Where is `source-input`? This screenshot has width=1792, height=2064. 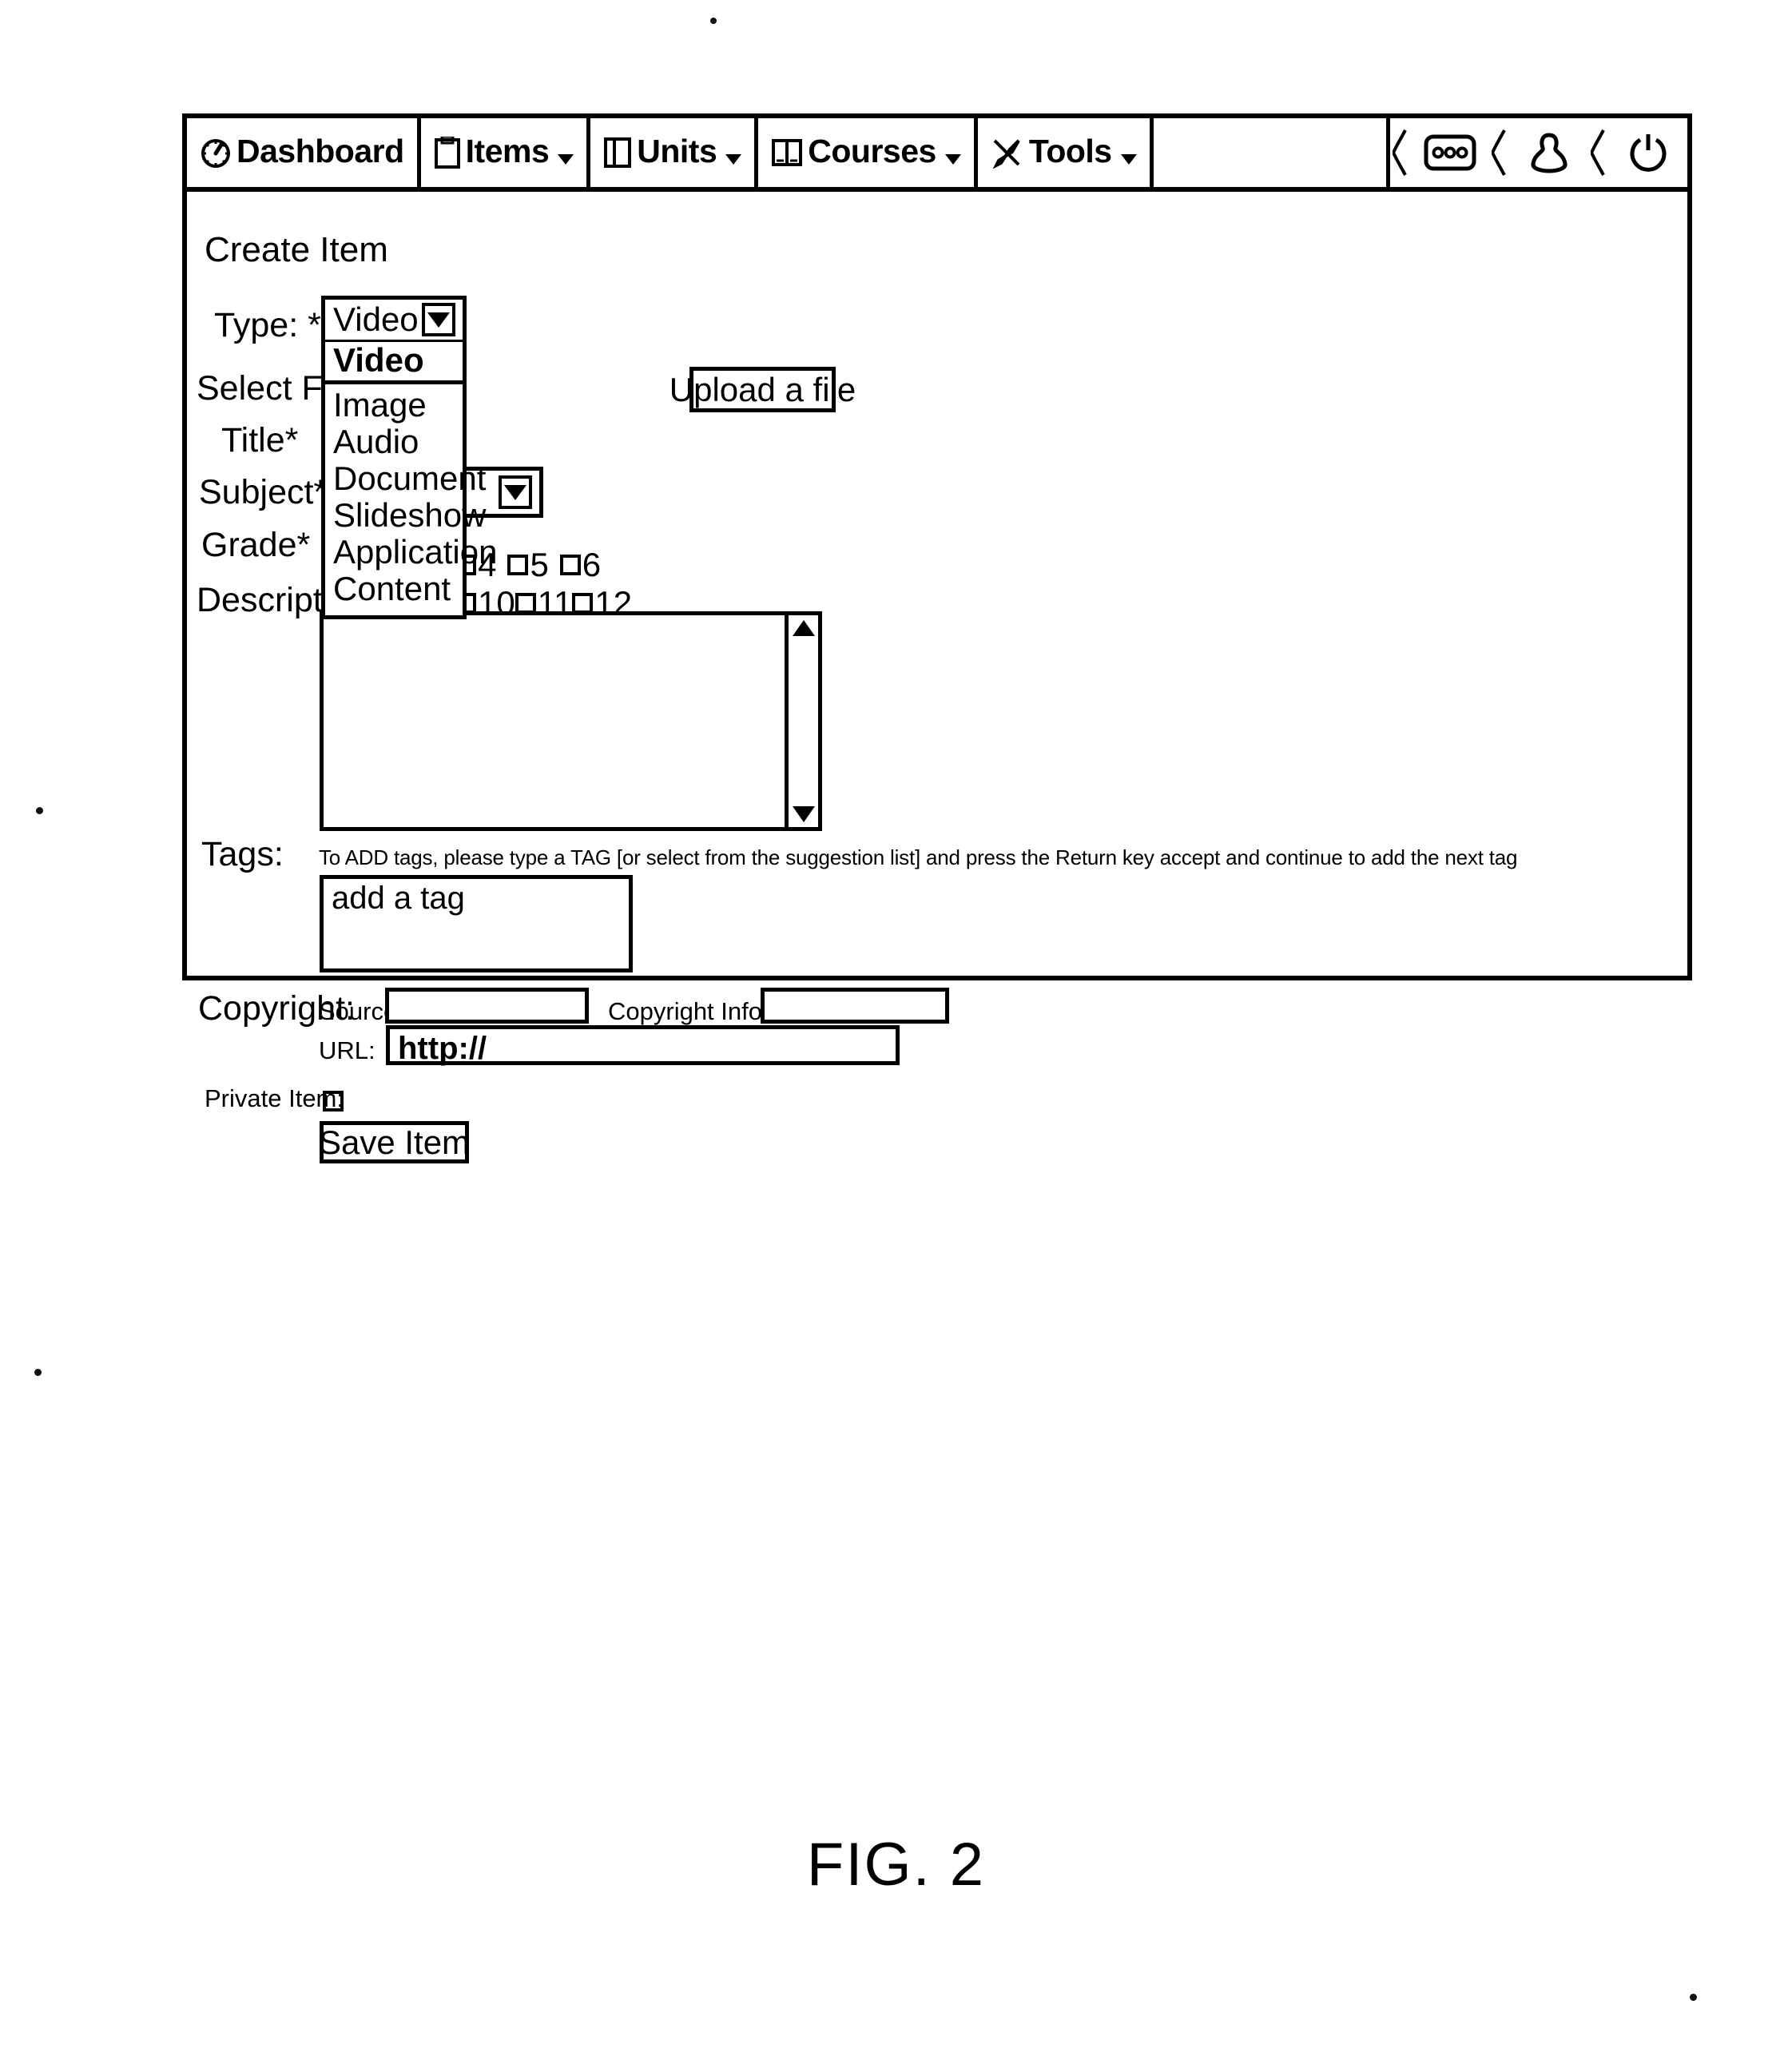
source-input is located at coordinates (487, 1006).